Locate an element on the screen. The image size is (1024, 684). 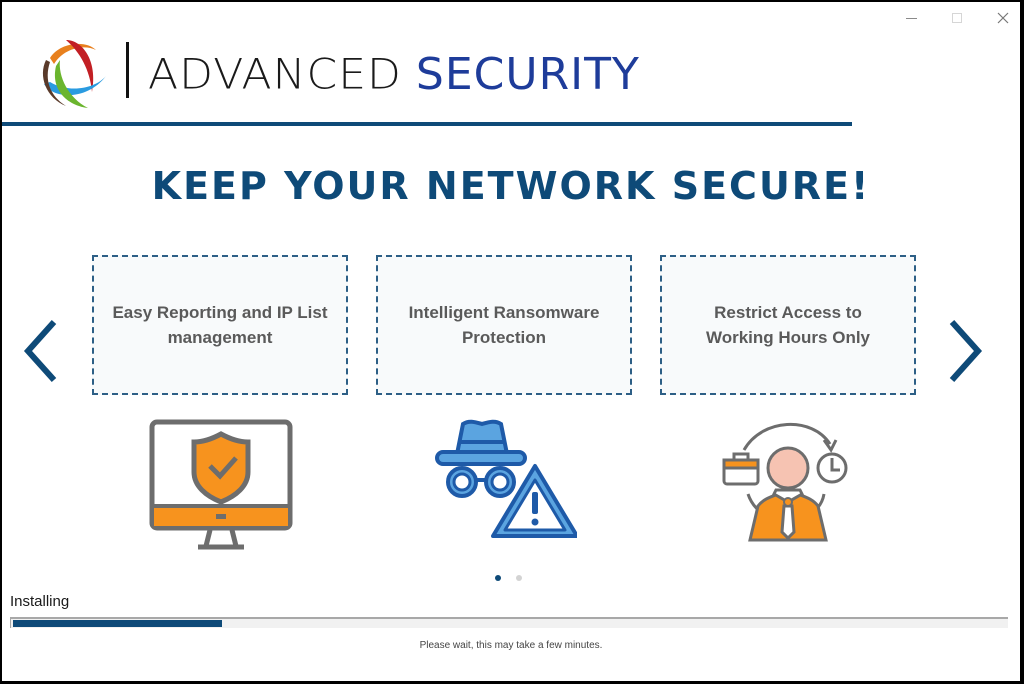
brand-primary: ADVANCED is located at coordinates (275, 74).